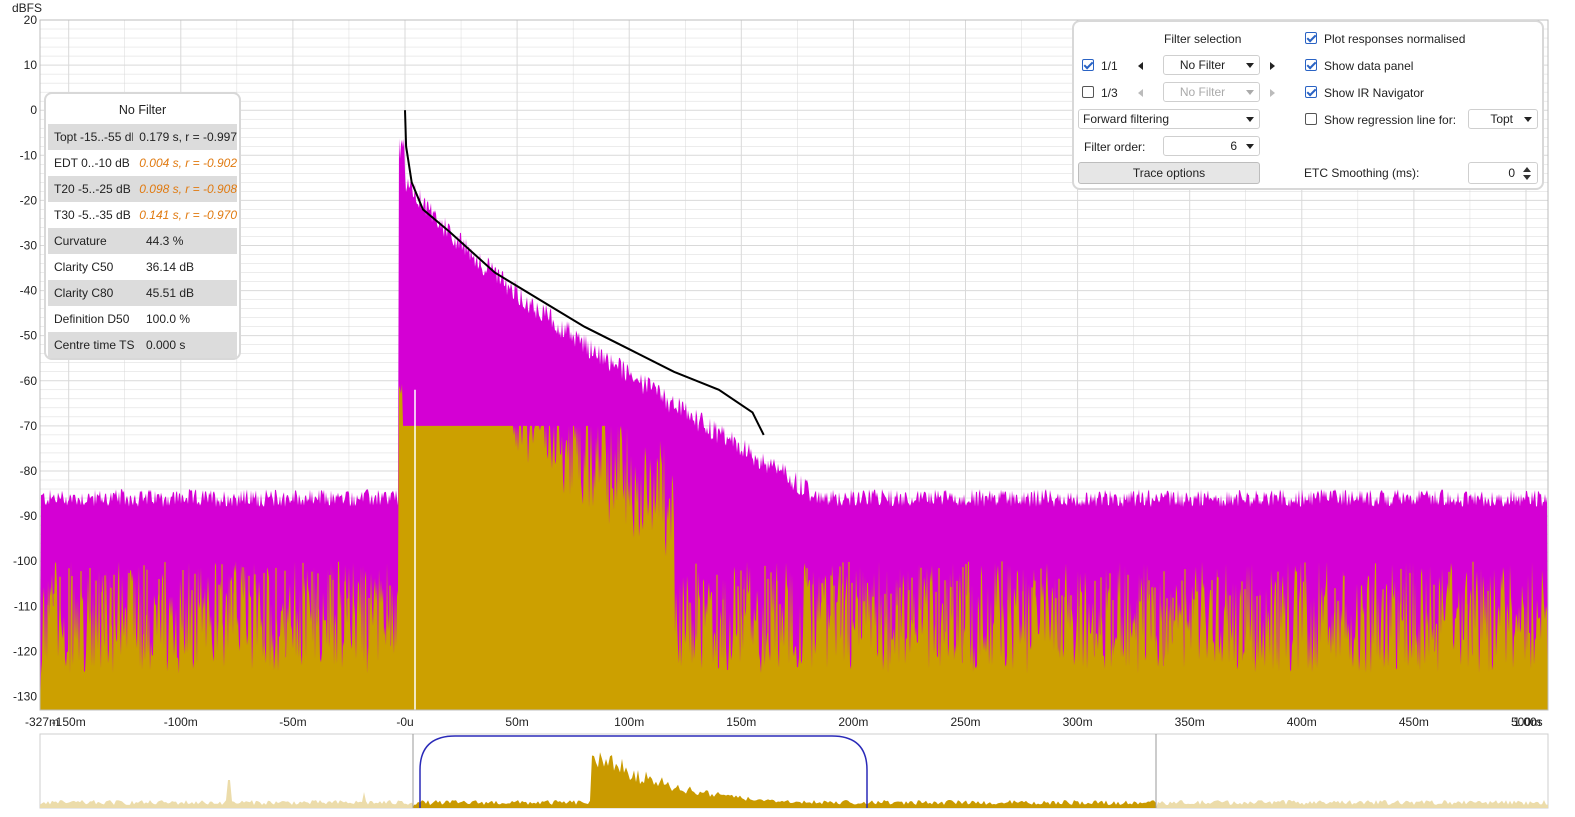  What do you see at coordinates (29, 516) in the screenshot?
I see `y-tick-label: -90` at bounding box center [29, 516].